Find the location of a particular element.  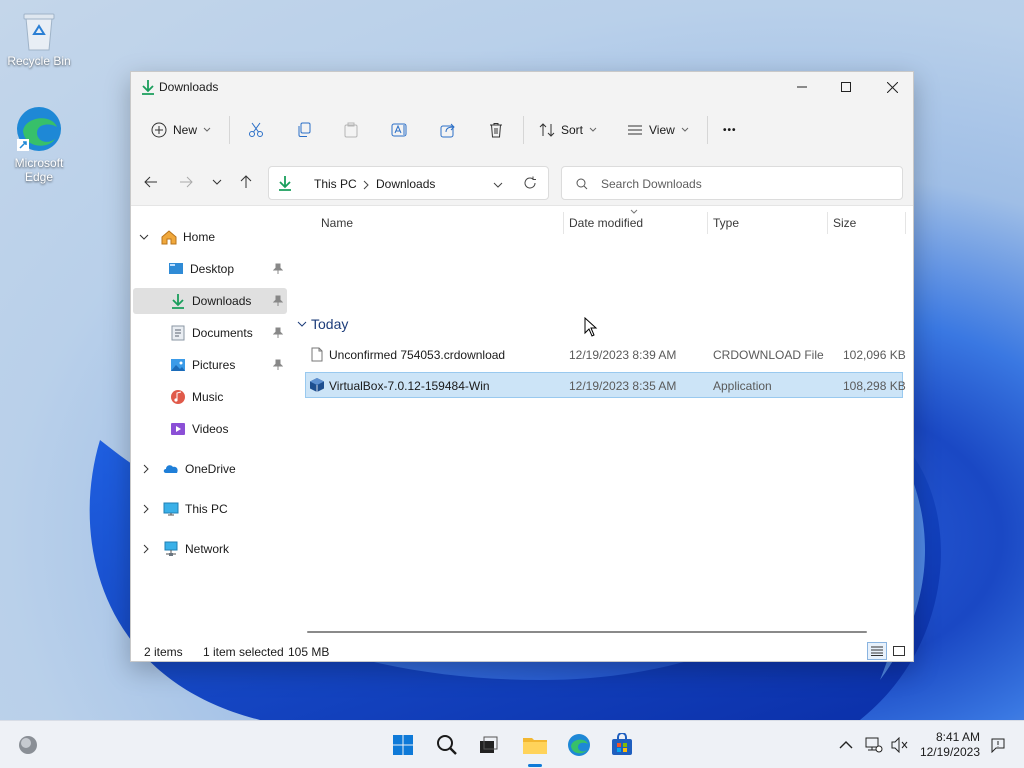

network-tray-button is located at coordinates (874, 745).